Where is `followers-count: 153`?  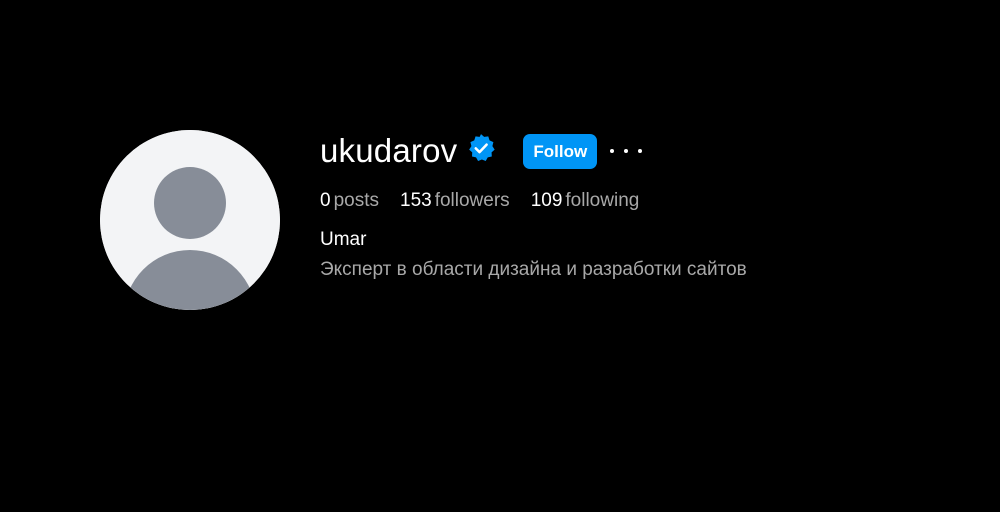
followers-count: 153 is located at coordinates (416, 200).